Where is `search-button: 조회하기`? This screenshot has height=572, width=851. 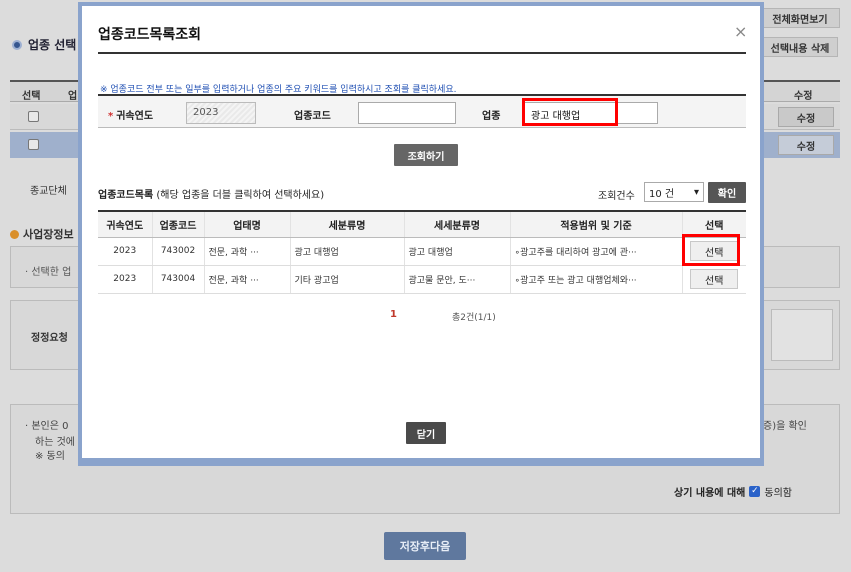 search-button: 조회하기 is located at coordinates (426, 155).